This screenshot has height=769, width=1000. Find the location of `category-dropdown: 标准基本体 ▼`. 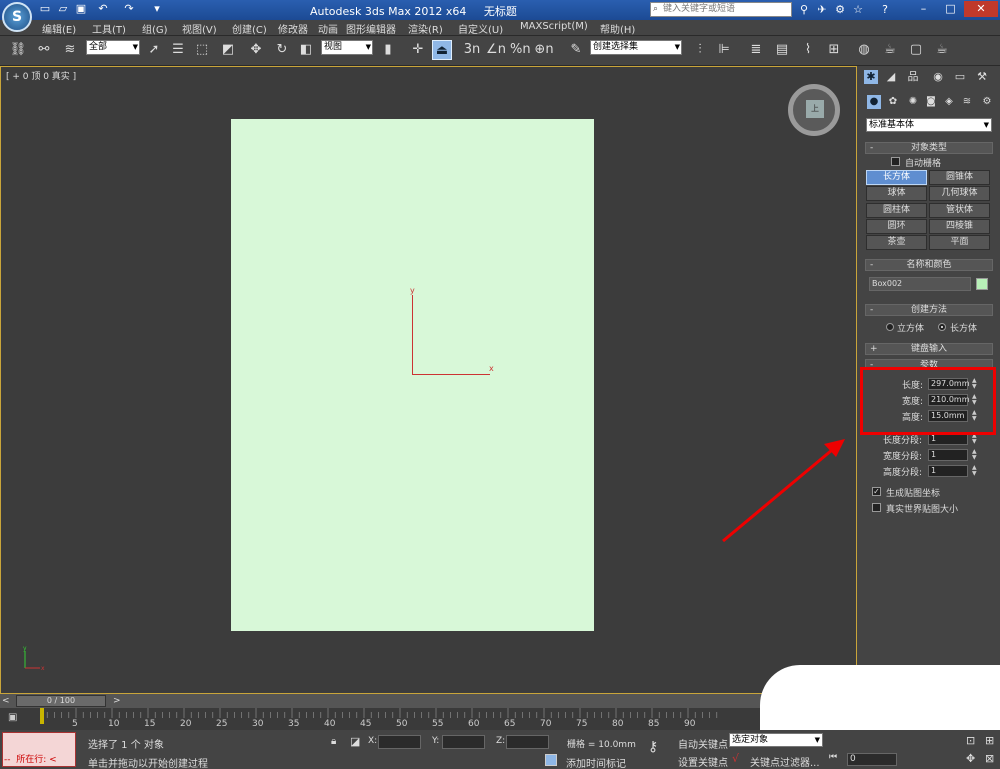

category-dropdown: 标准基本体 ▼ is located at coordinates (929, 125).